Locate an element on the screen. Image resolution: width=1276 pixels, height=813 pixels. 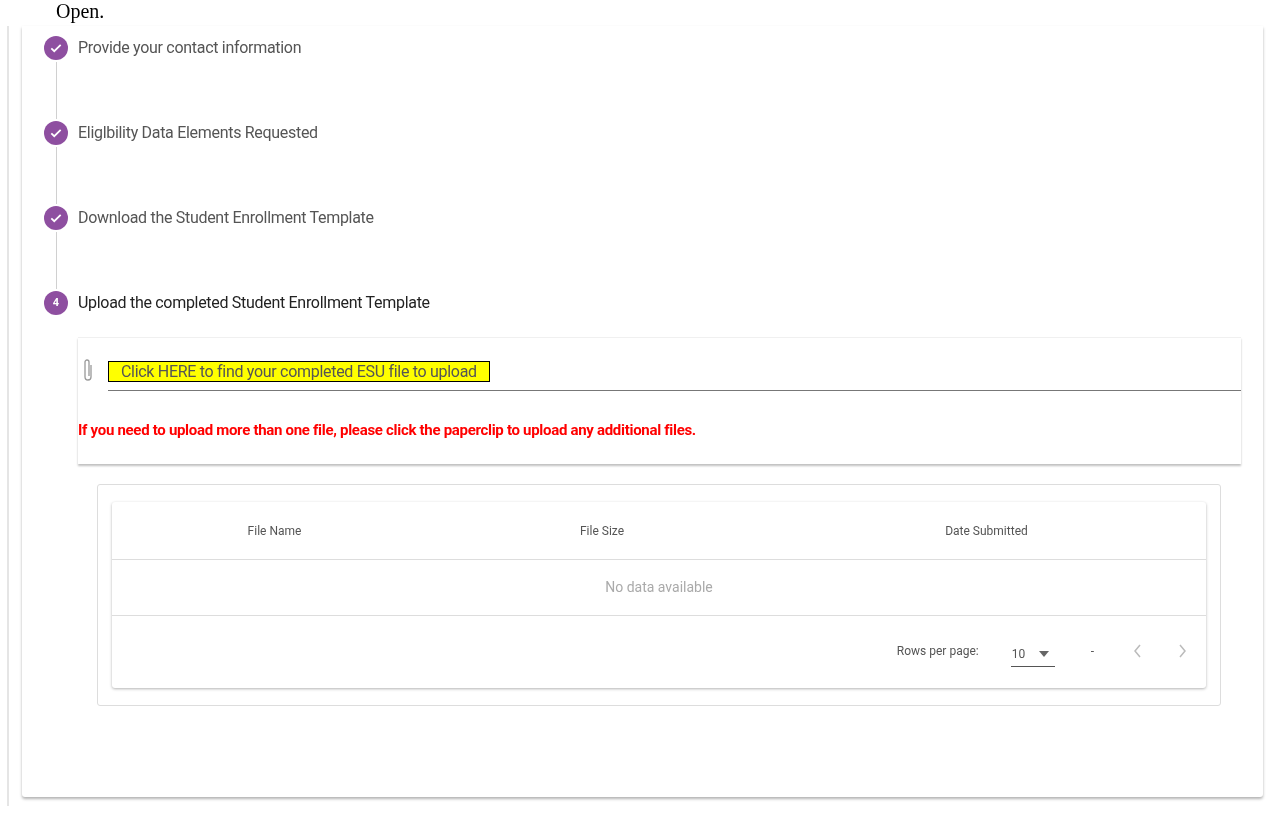
paperclip-icon is located at coordinates (88, 371).